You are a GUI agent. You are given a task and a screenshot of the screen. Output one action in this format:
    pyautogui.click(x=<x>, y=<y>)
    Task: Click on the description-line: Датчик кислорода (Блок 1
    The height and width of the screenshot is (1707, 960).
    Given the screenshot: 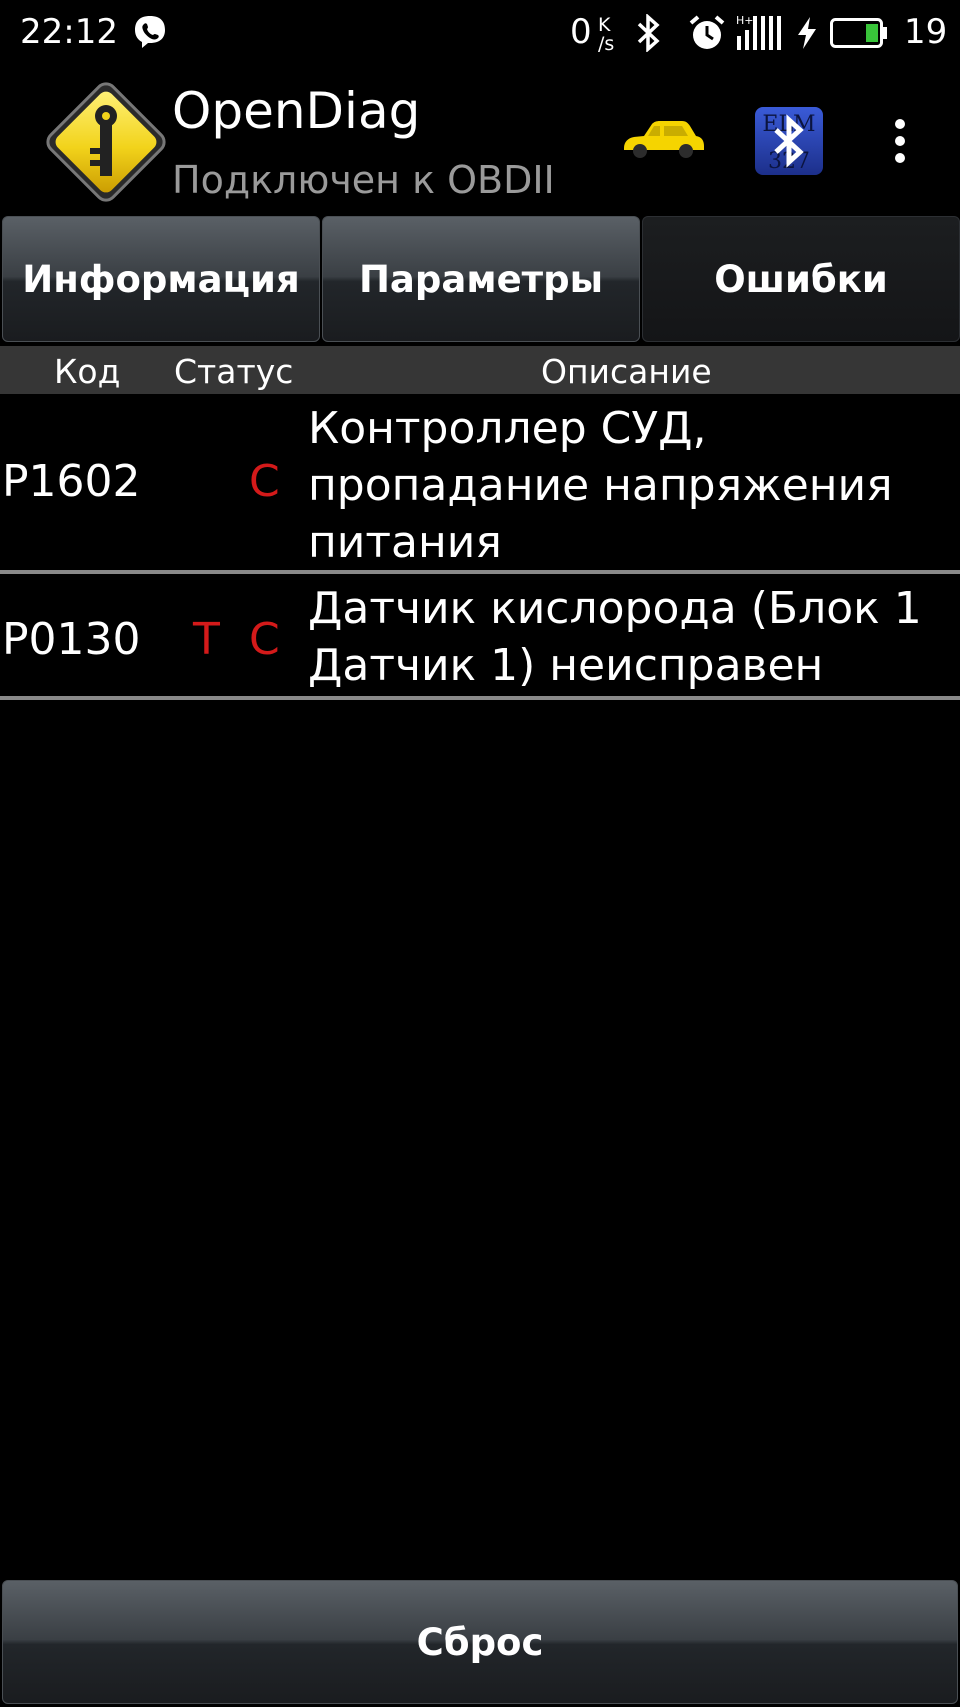 What is the action you would take?
    pyautogui.click(x=615, y=608)
    